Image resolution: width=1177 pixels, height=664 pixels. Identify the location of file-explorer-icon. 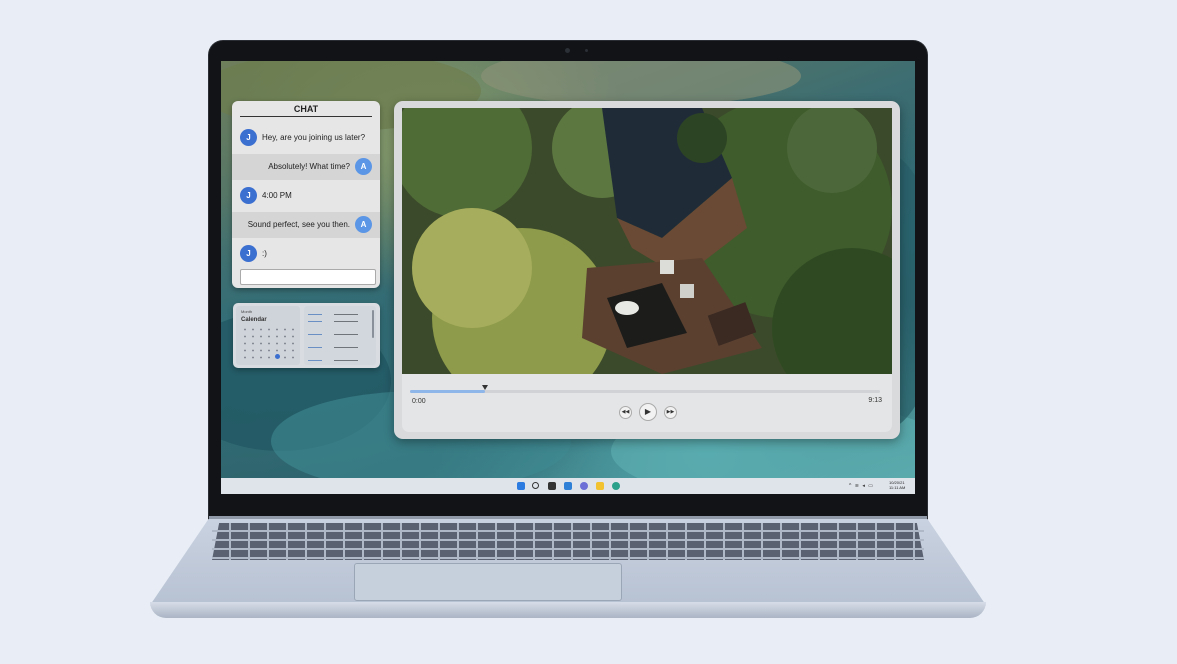
(600, 486).